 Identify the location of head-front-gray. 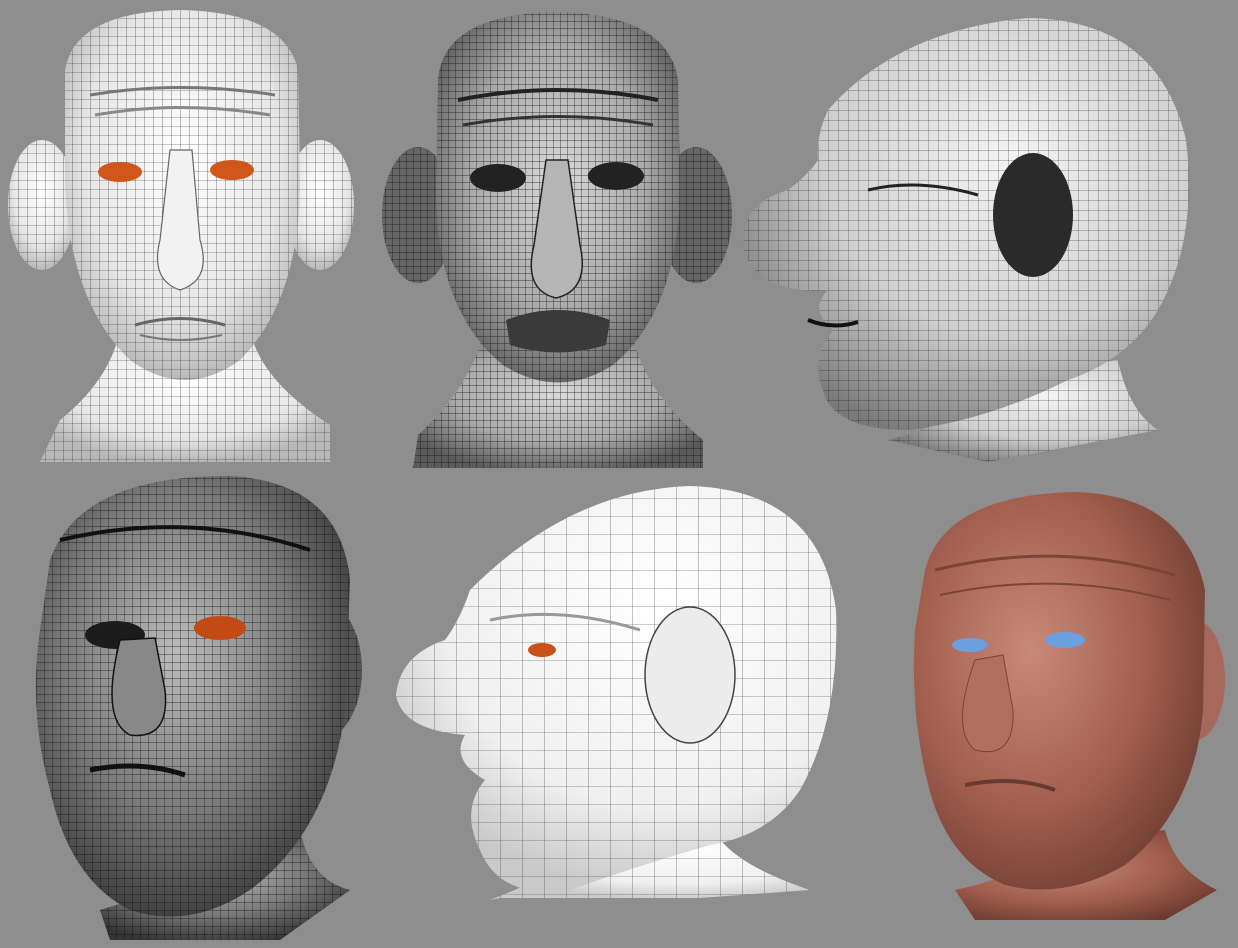
(557, 240).